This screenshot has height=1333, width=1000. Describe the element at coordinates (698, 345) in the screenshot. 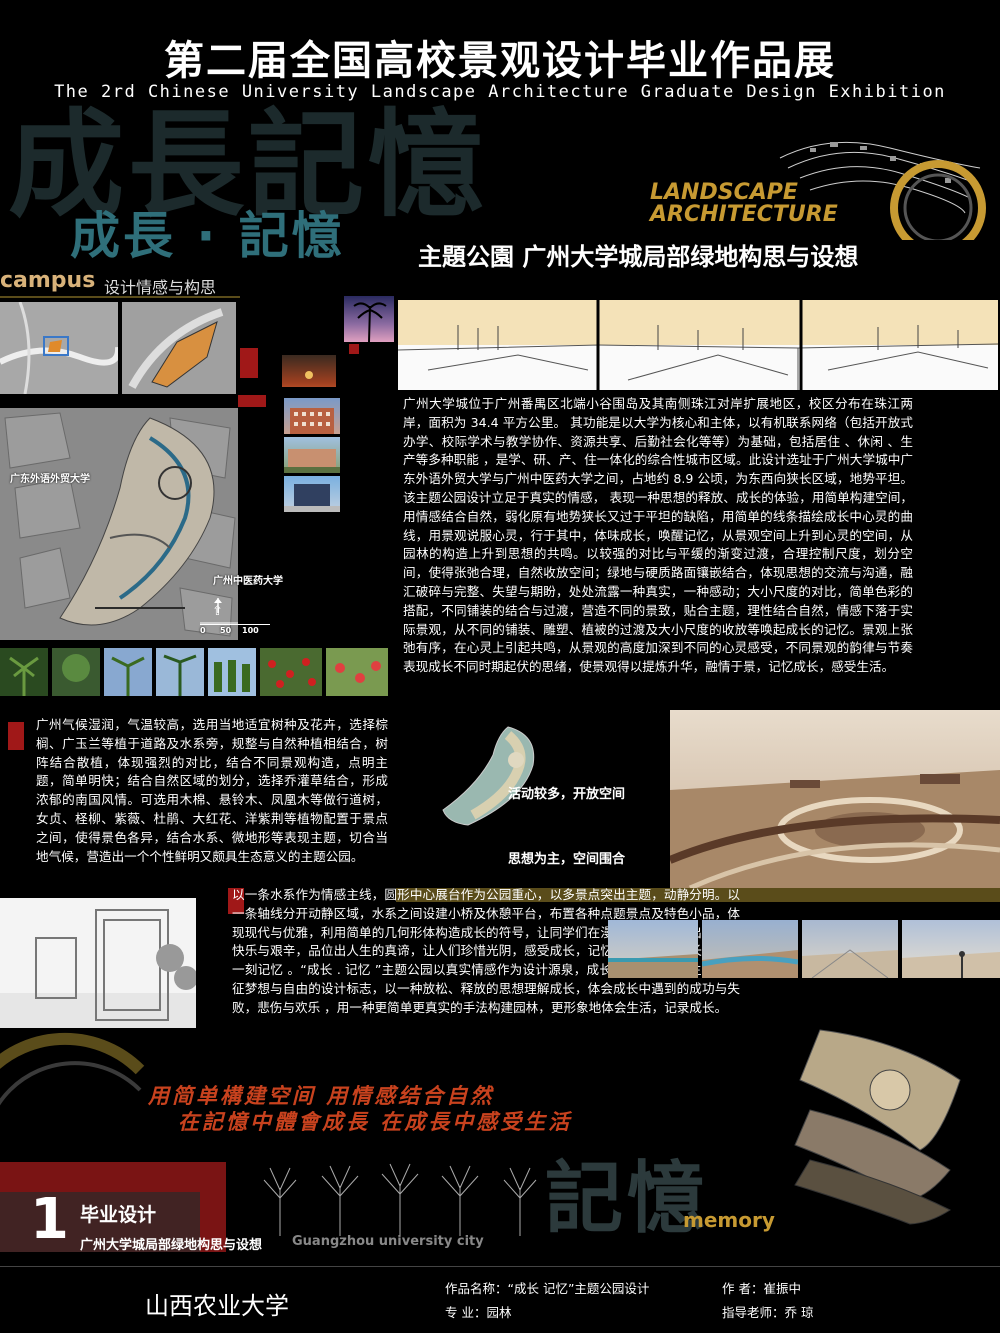

I see `perspective-strip` at that location.